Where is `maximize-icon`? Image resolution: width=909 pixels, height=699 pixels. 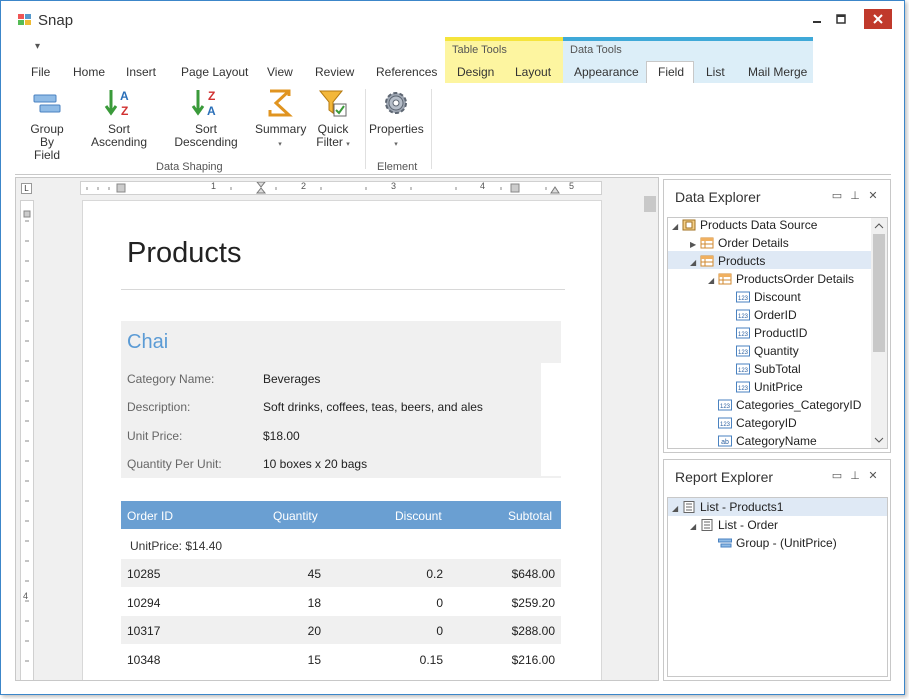 maximize-icon is located at coordinates (841, 19).